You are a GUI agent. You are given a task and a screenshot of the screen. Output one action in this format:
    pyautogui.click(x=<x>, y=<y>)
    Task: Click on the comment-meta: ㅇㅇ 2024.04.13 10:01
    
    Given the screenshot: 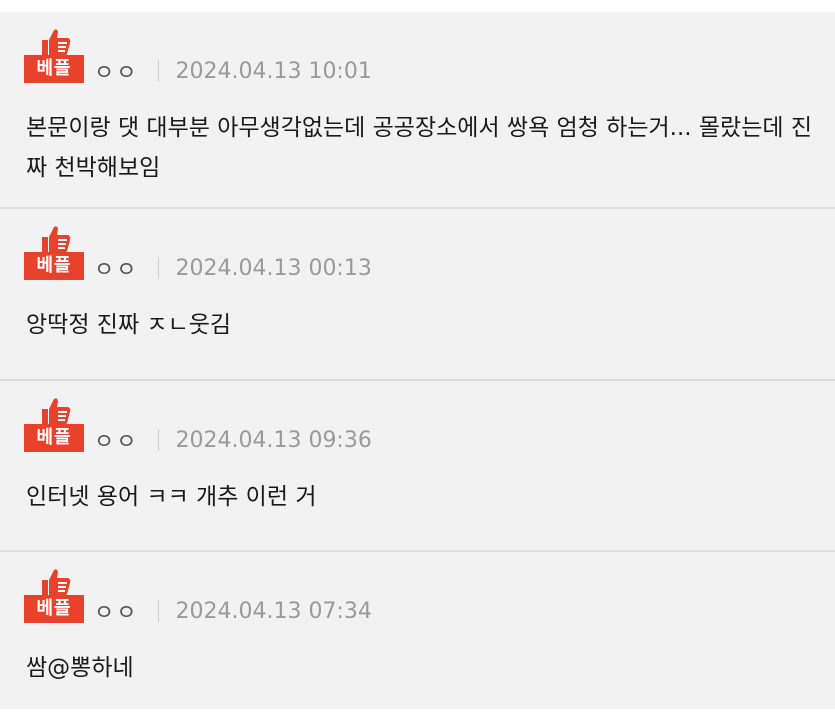 What is the action you would take?
    pyautogui.click(x=233, y=71)
    